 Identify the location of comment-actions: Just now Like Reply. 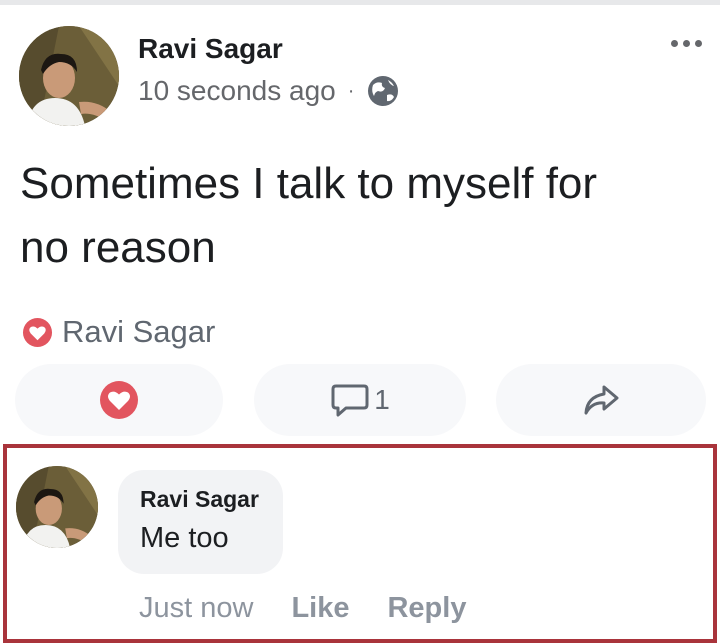
(302, 608).